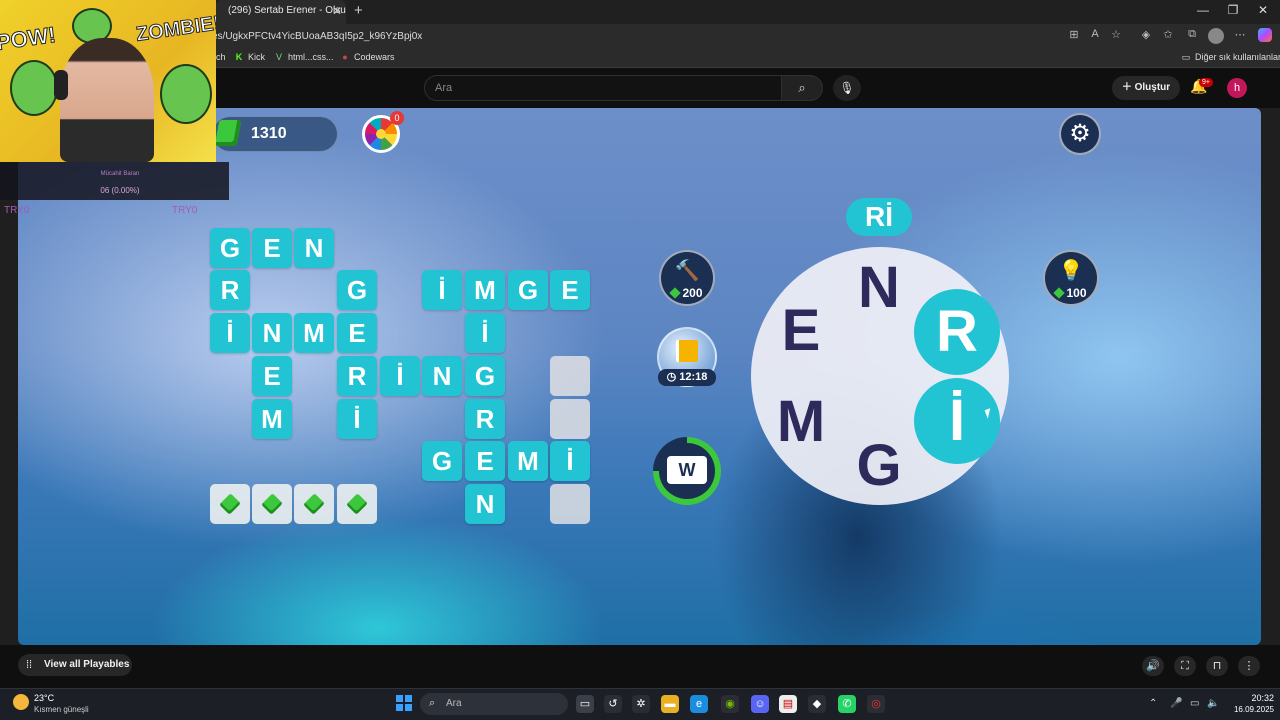 The width and height of the screenshot is (1280, 720). Describe the element at coordinates (957, 421) in the screenshot. I see `wheel-letter-selected: İ` at that location.